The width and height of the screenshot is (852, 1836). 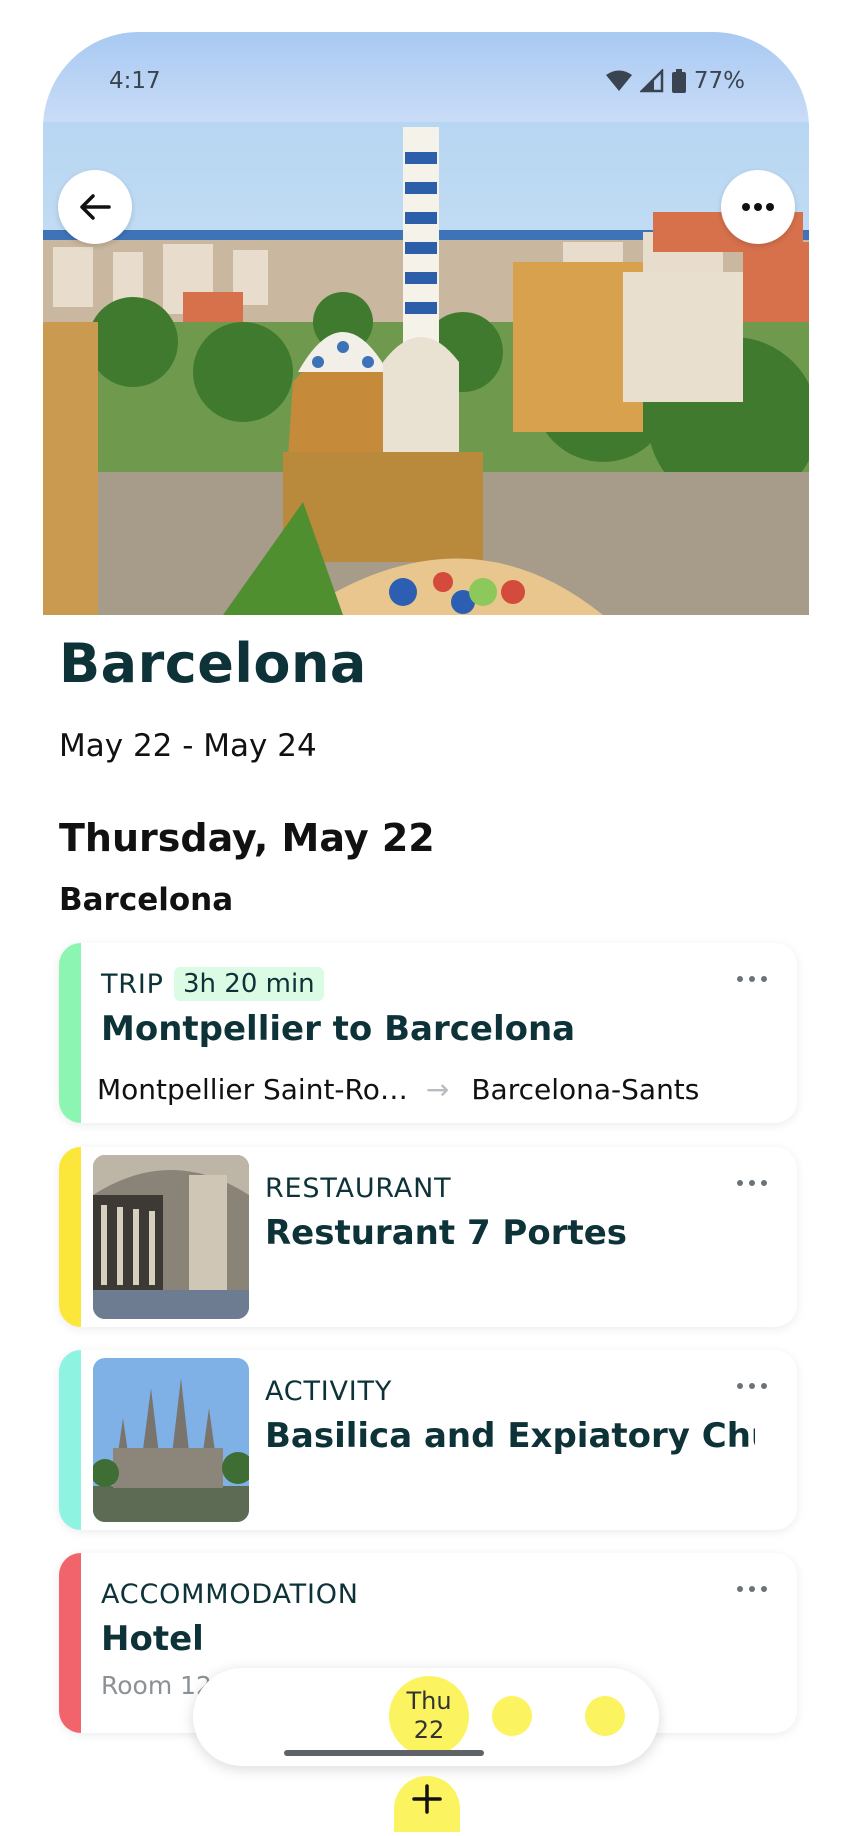 I want to click on route-destination: Barcelona-Sants, so click(x=585, y=1089).